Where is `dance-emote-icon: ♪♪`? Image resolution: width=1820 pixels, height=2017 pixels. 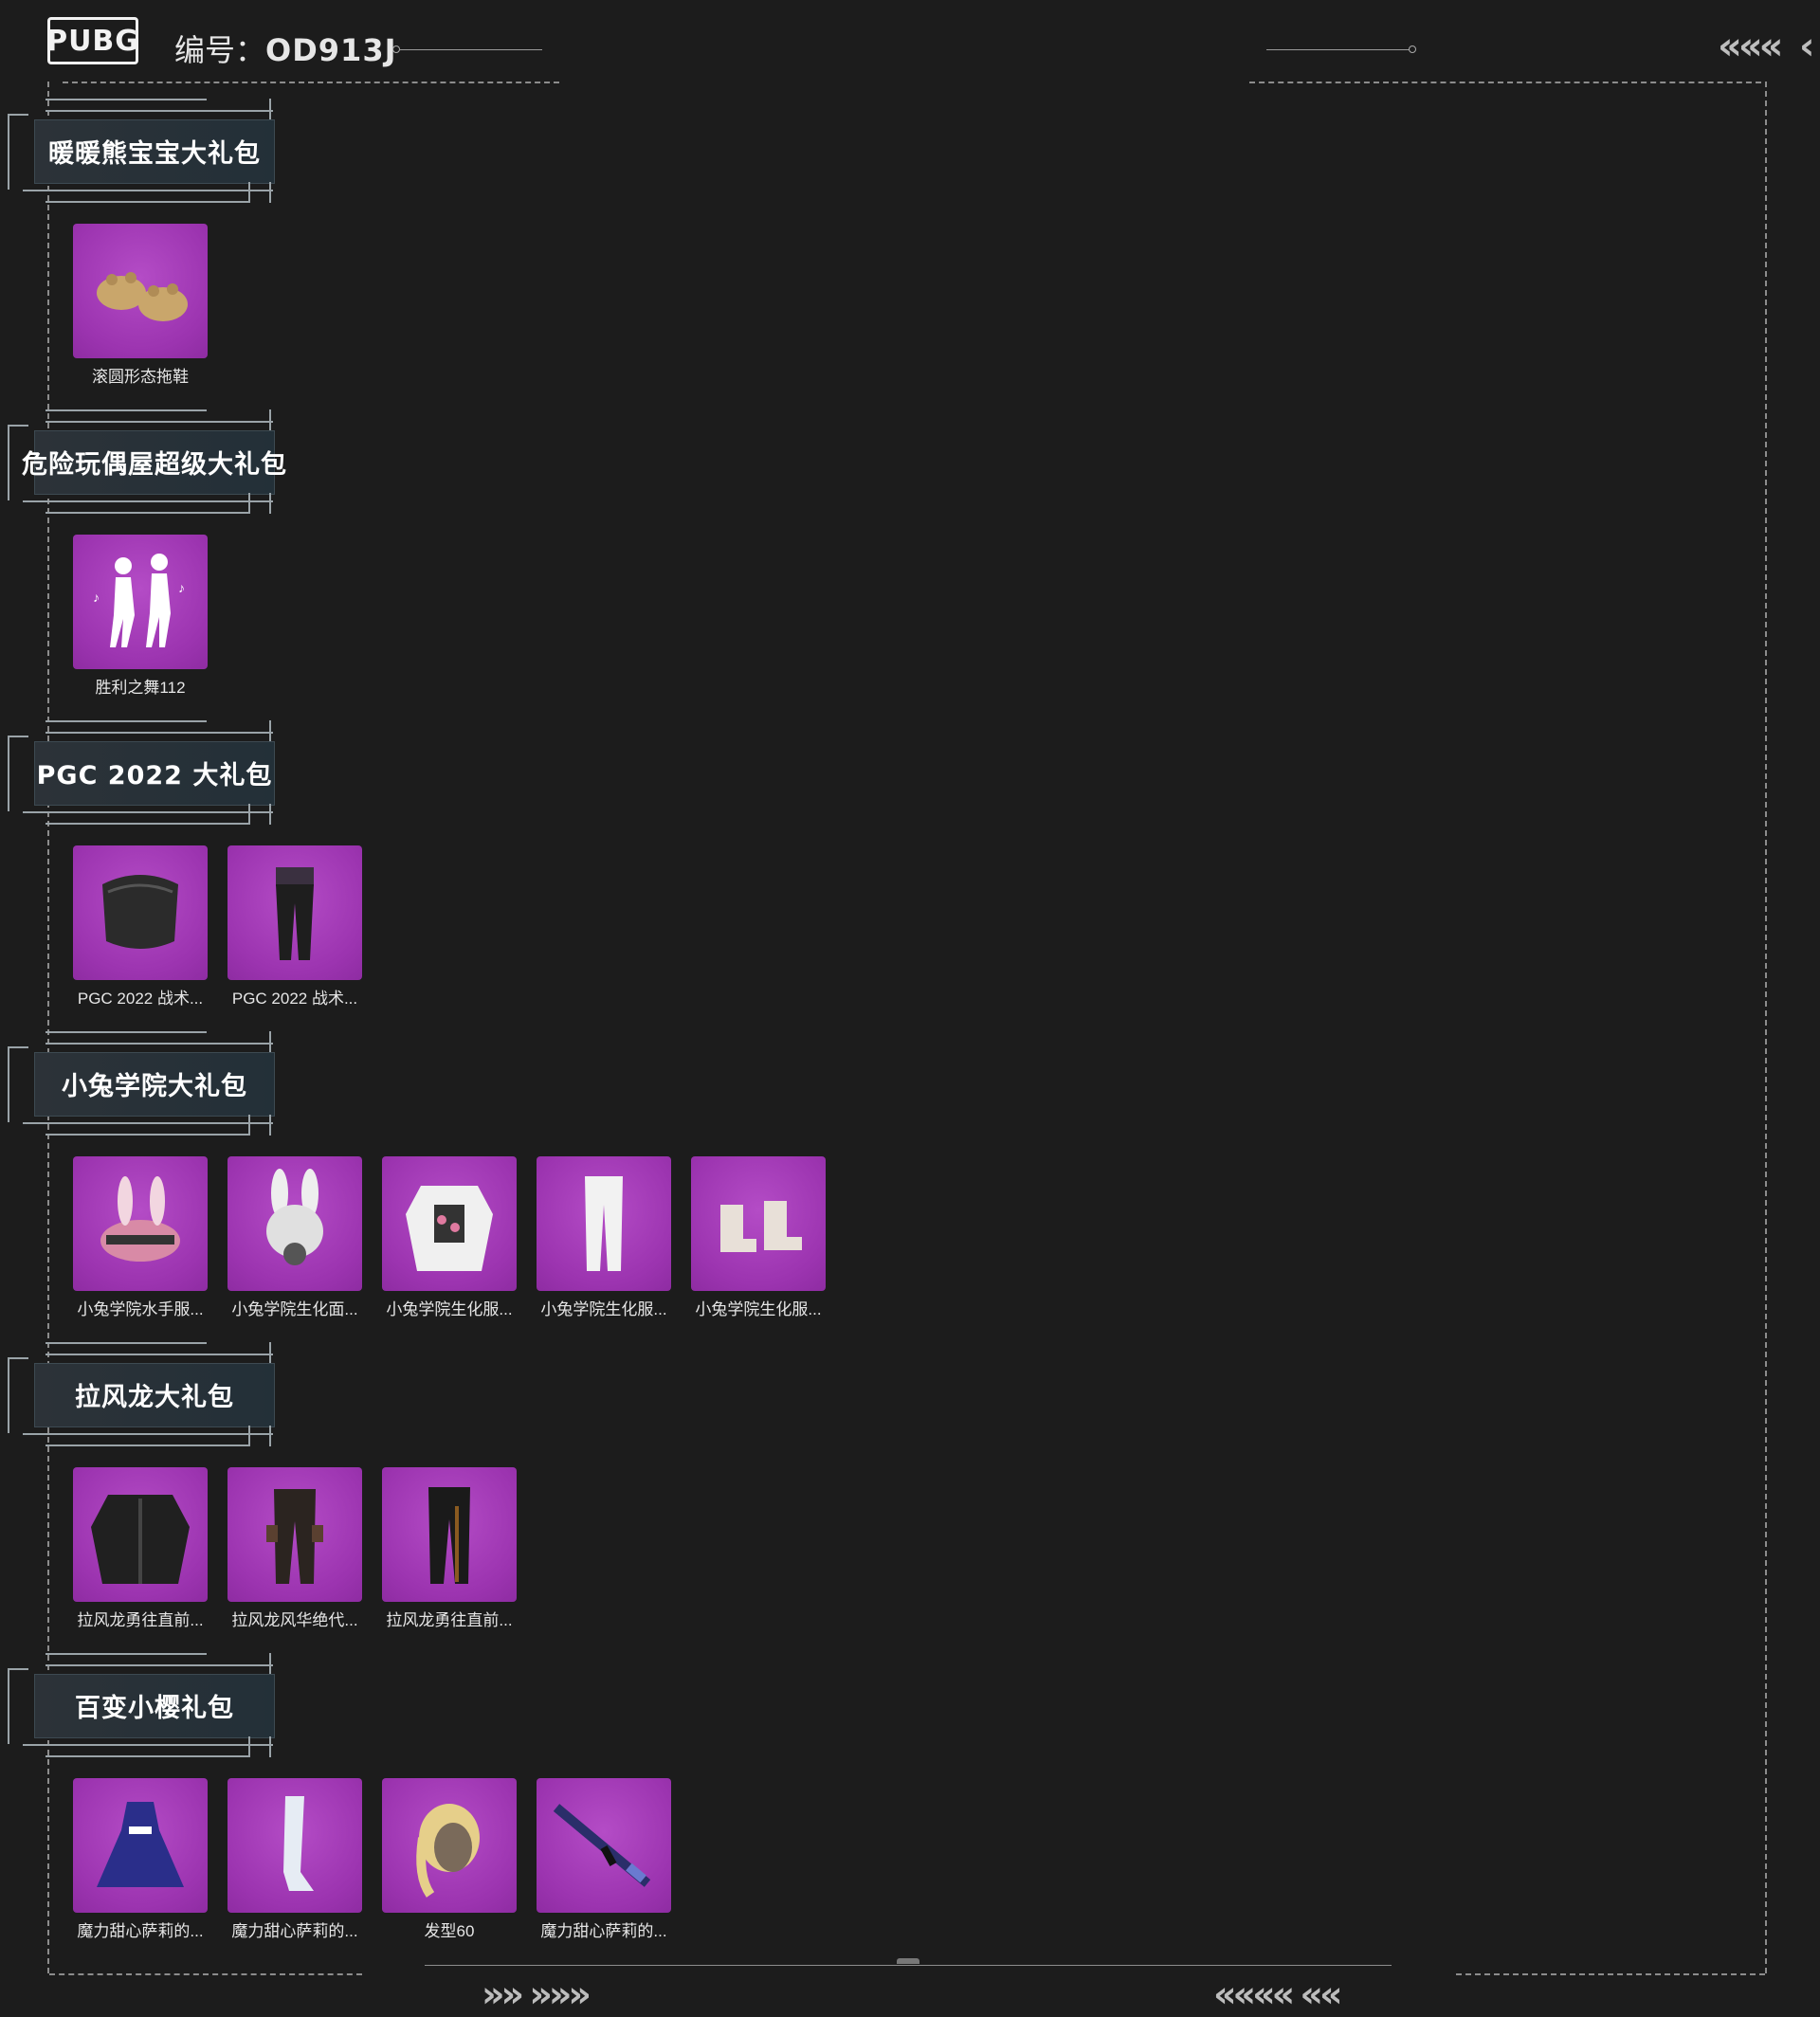 dance-emote-icon: ♪♪ is located at coordinates (139, 600).